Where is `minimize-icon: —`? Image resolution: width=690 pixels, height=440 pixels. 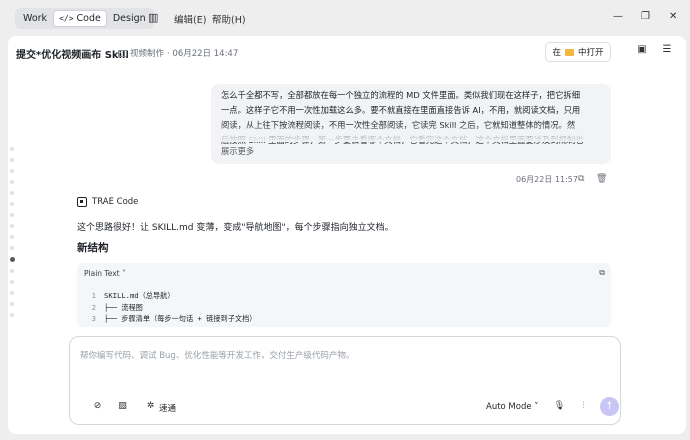
minimize-icon: — is located at coordinates (618, 16).